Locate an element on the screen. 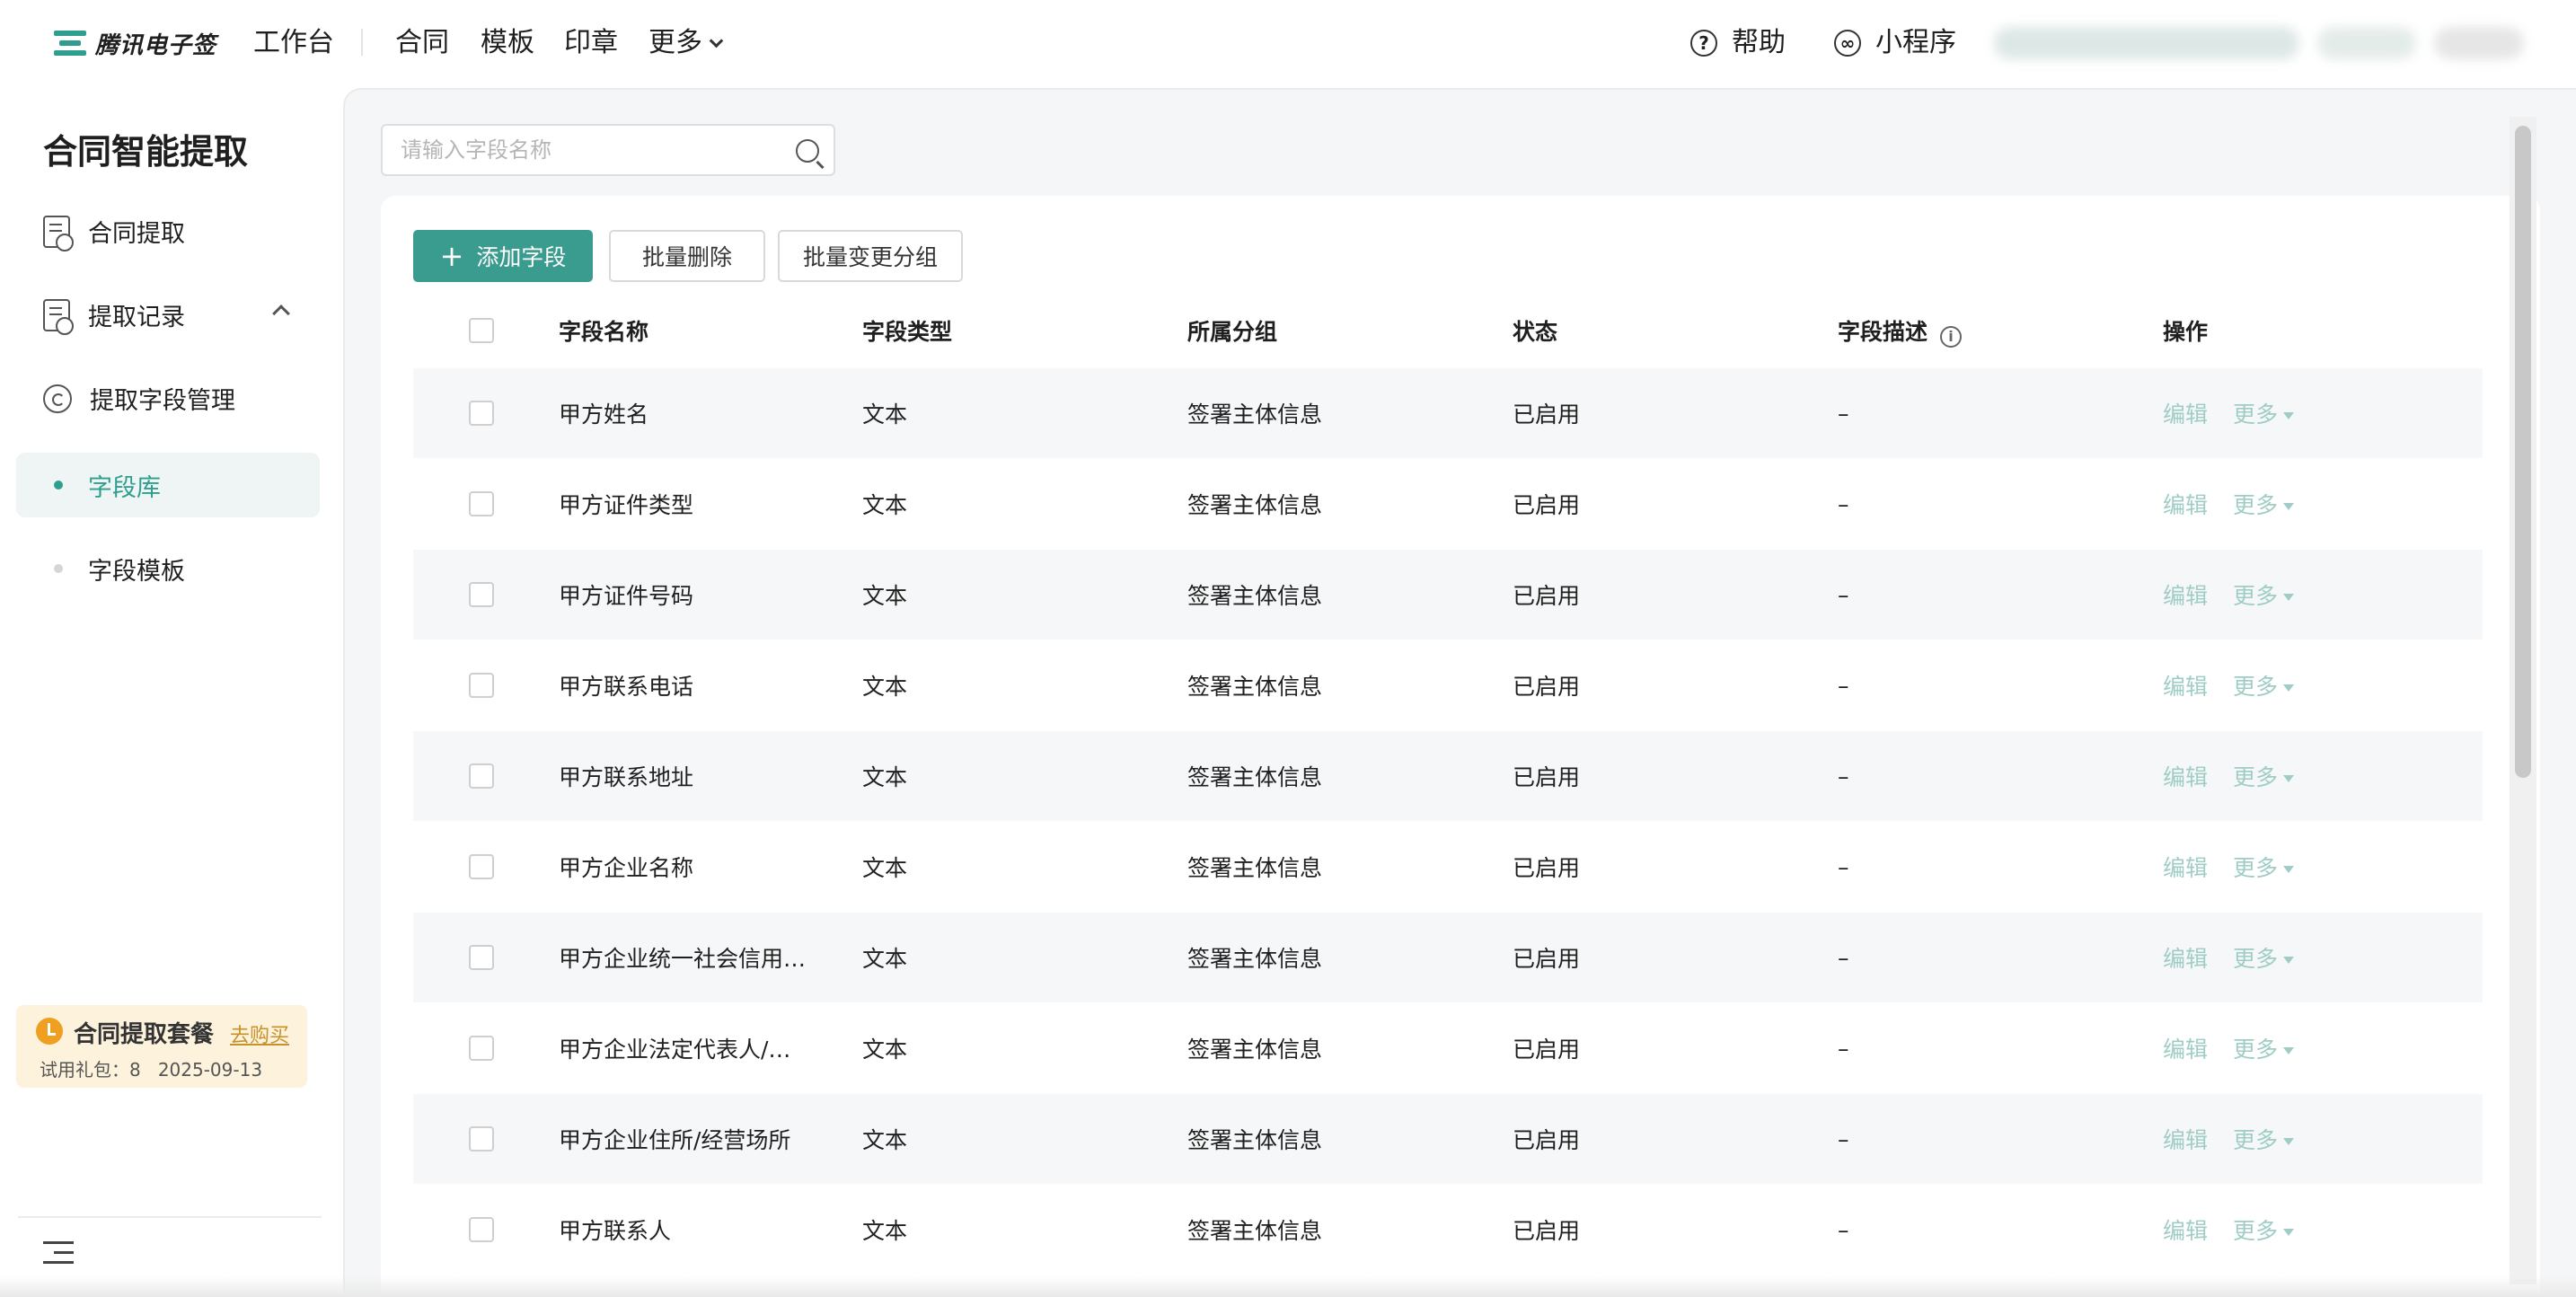  add-field-label: 添加字段 is located at coordinates (521, 257).